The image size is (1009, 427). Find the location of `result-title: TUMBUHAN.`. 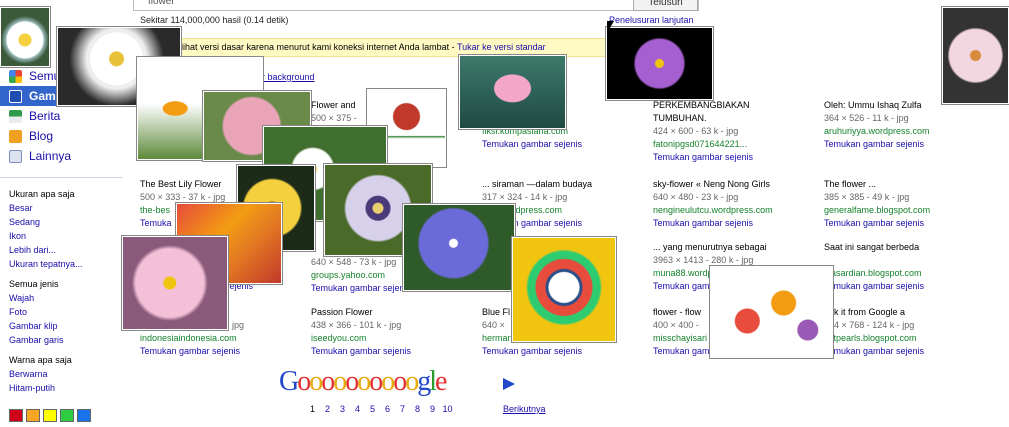

result-title: TUMBUHAN. is located at coordinates (735, 118).